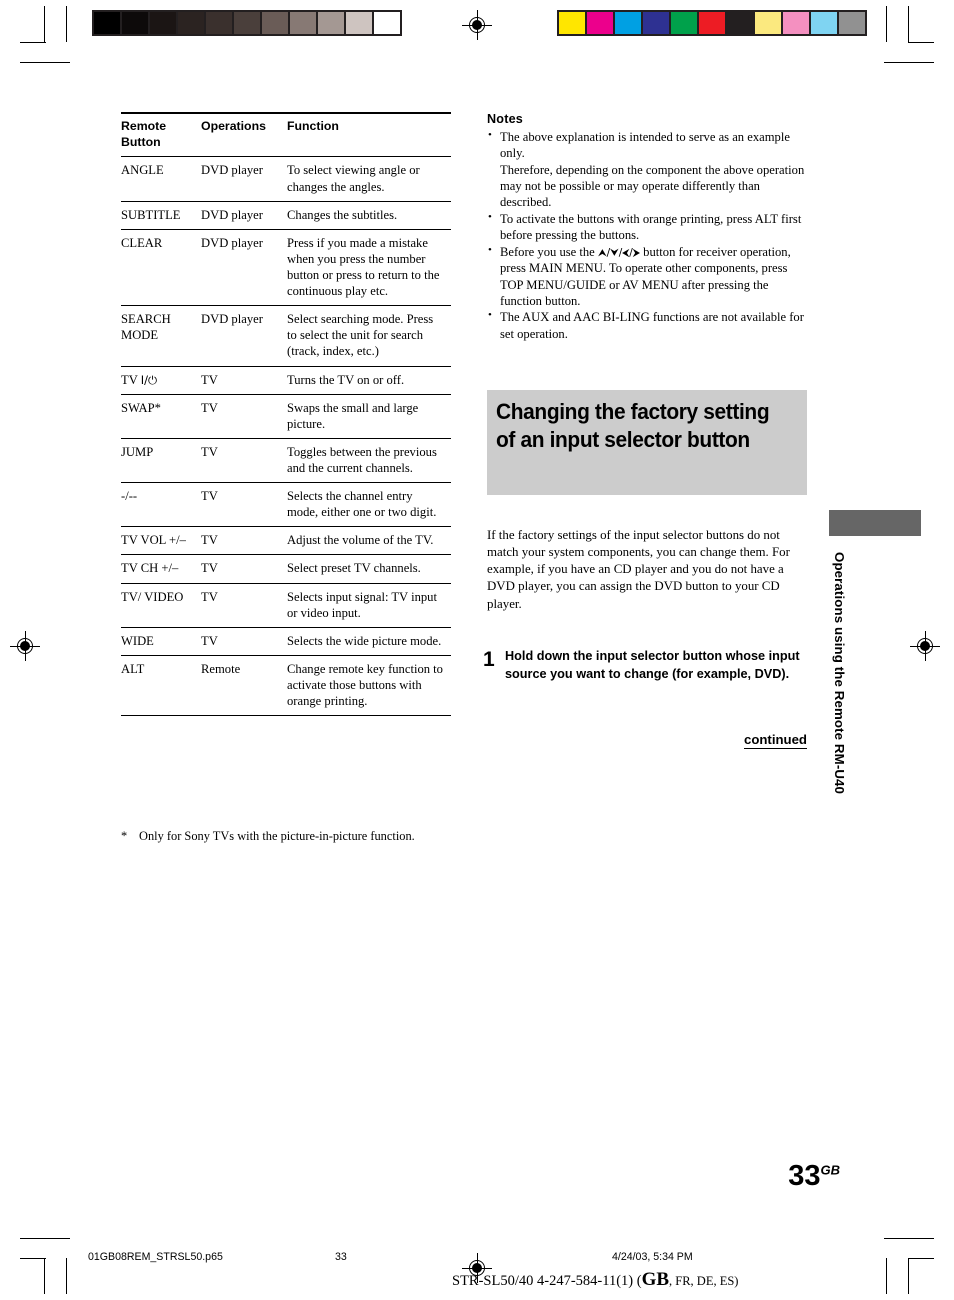 The image size is (954, 1300). Describe the element at coordinates (369, 380) in the screenshot. I see `cell-function: Turns the TV on or off.` at that location.